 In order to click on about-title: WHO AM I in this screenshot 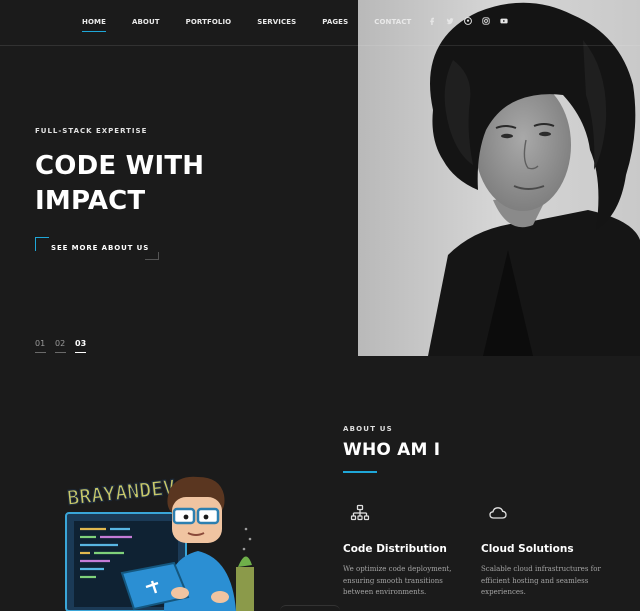, I will do `click(392, 450)`.